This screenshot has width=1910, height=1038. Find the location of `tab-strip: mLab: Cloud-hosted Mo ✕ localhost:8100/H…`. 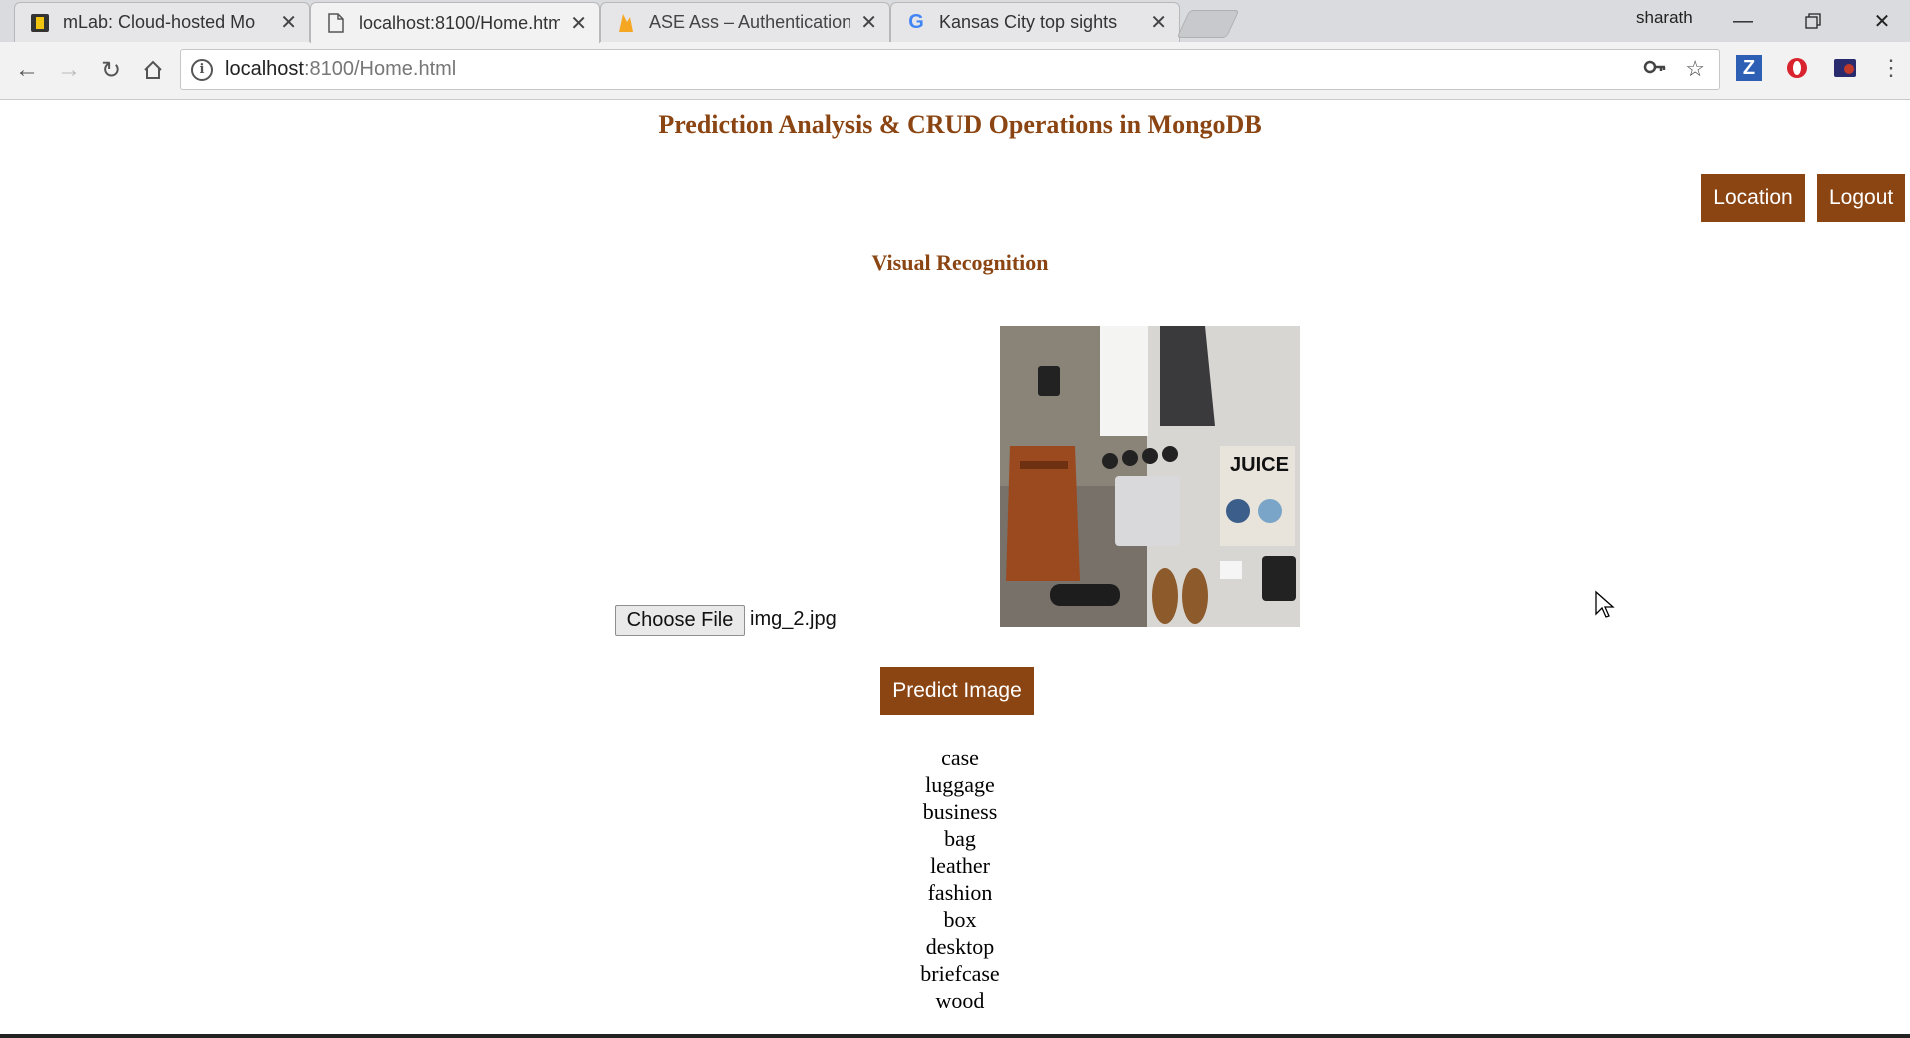

tab-strip: mLab: Cloud-hosted Mo ✕ localhost:8100/H… is located at coordinates (955, 21).